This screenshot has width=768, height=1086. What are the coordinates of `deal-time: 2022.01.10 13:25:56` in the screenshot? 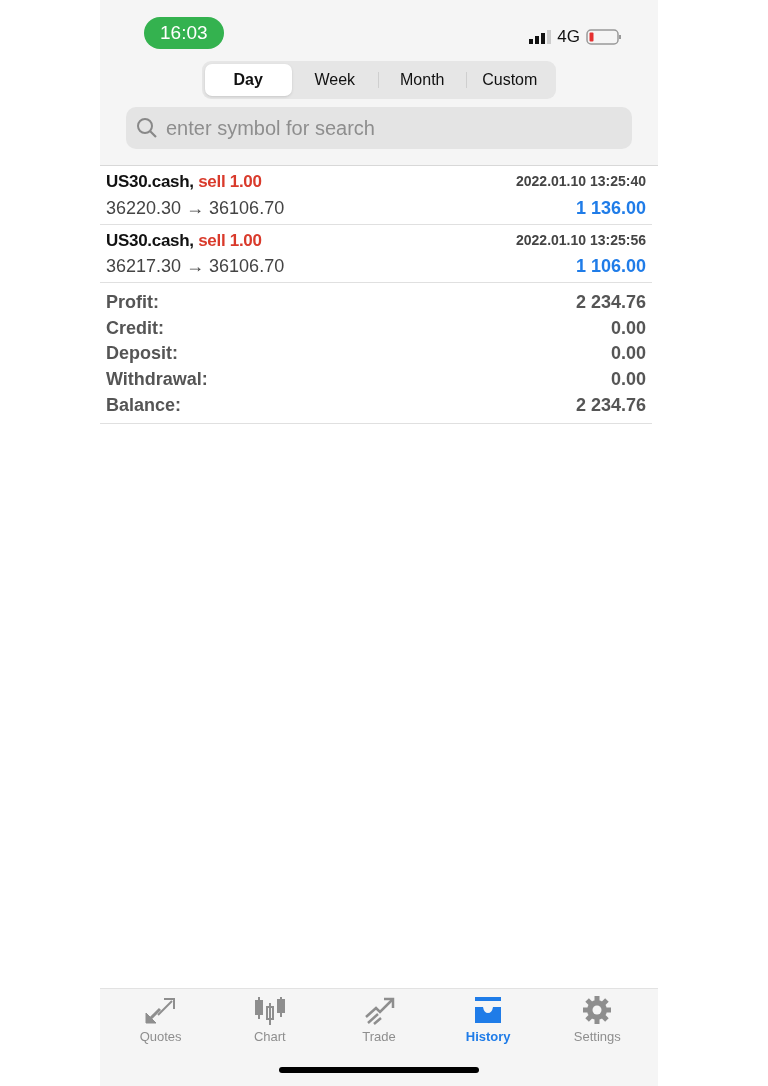 It's located at (581, 240).